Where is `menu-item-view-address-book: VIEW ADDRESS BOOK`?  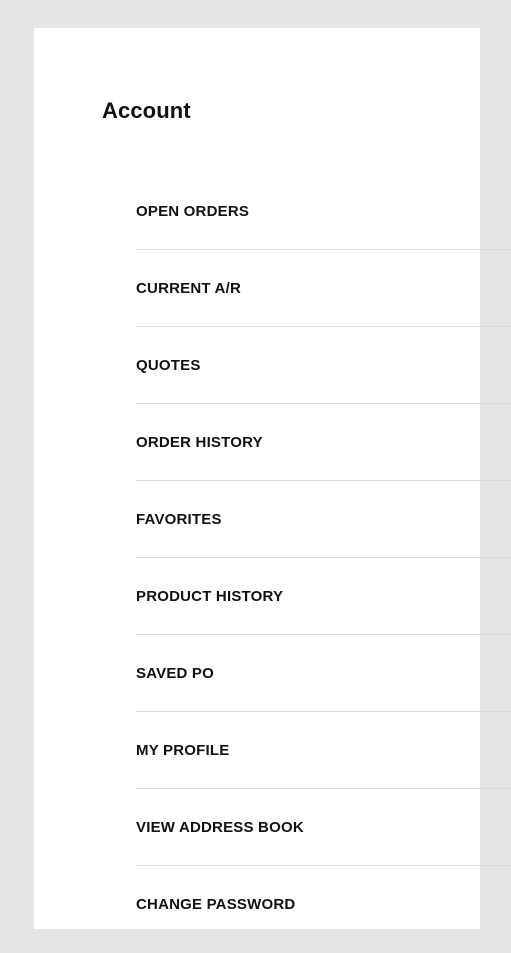
menu-item-view-address-book: VIEW ADDRESS BOOK is located at coordinates (323, 827).